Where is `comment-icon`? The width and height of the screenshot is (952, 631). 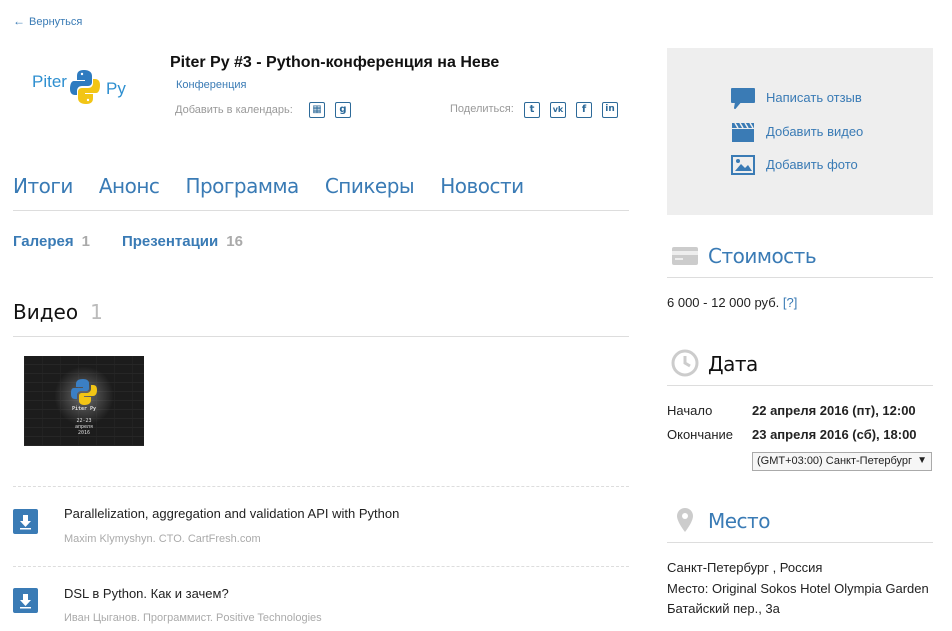 comment-icon is located at coordinates (743, 98).